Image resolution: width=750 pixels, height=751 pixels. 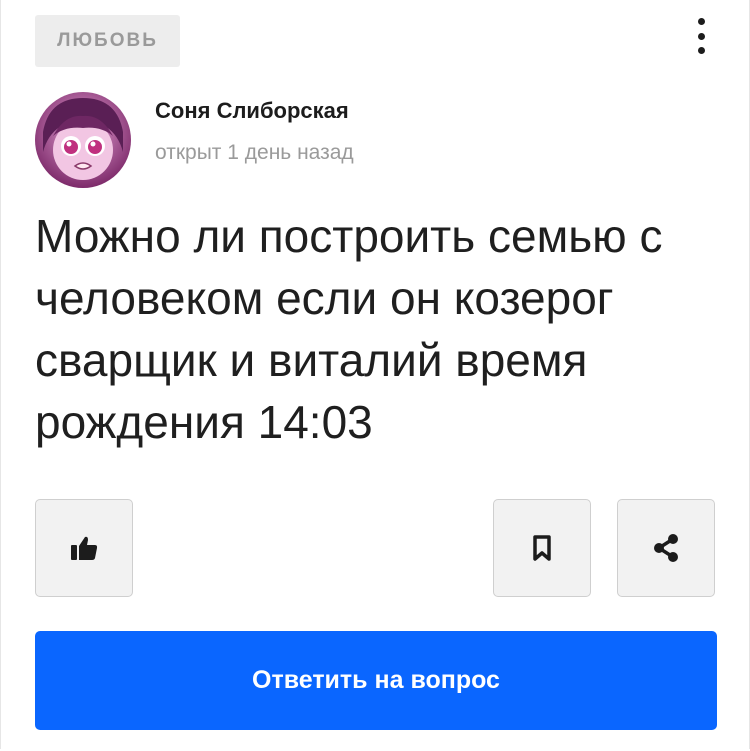 I want to click on like-button, so click(x=84, y=548).